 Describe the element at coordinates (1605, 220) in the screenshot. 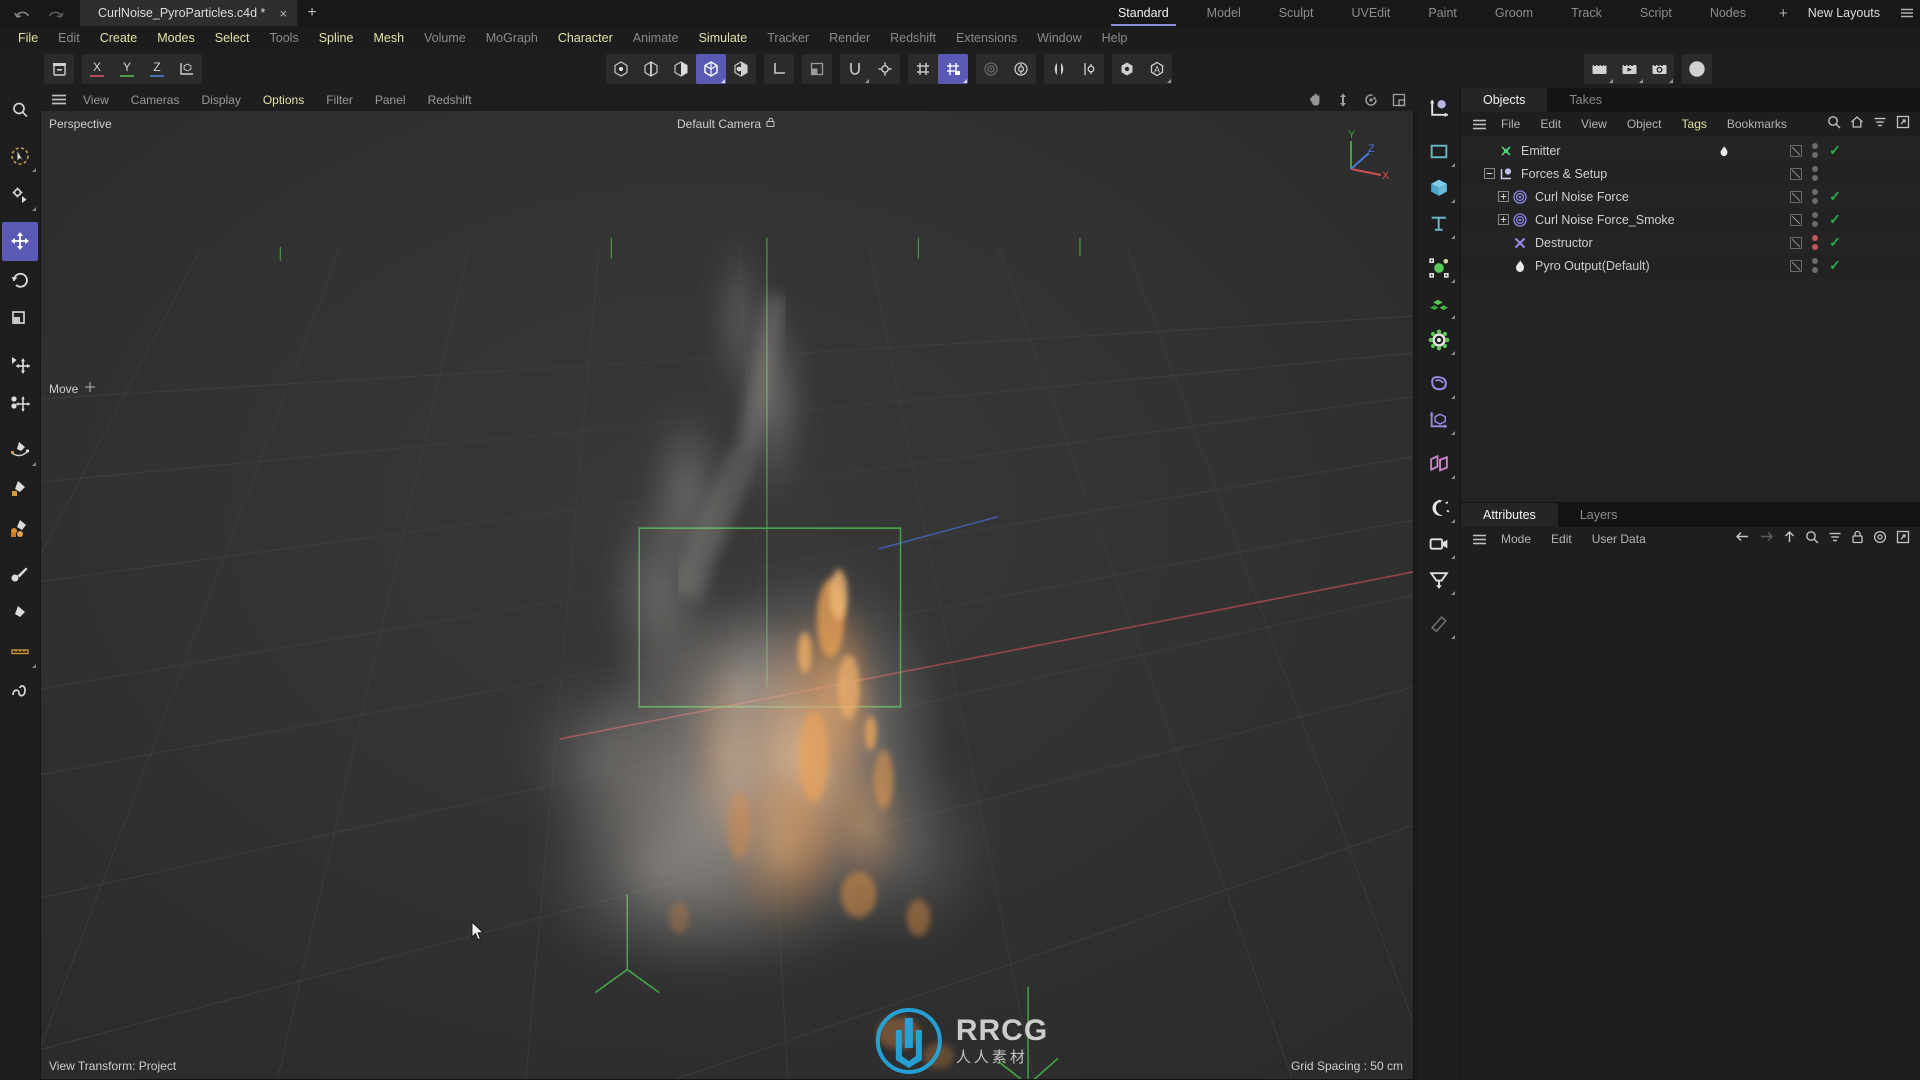

I see `object-name: Curl Noise Force_Smoke` at that location.